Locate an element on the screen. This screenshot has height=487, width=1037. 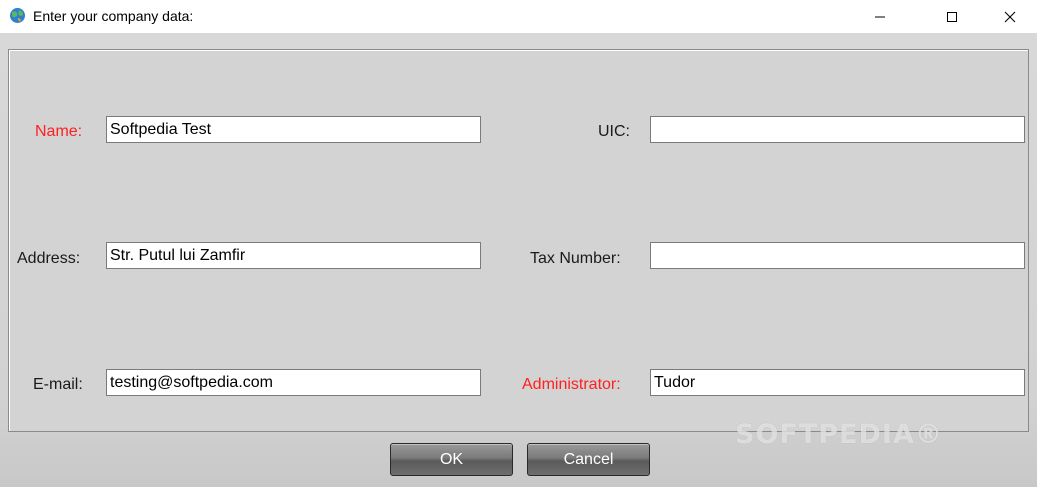
close-icon is located at coordinates (1010, 16).